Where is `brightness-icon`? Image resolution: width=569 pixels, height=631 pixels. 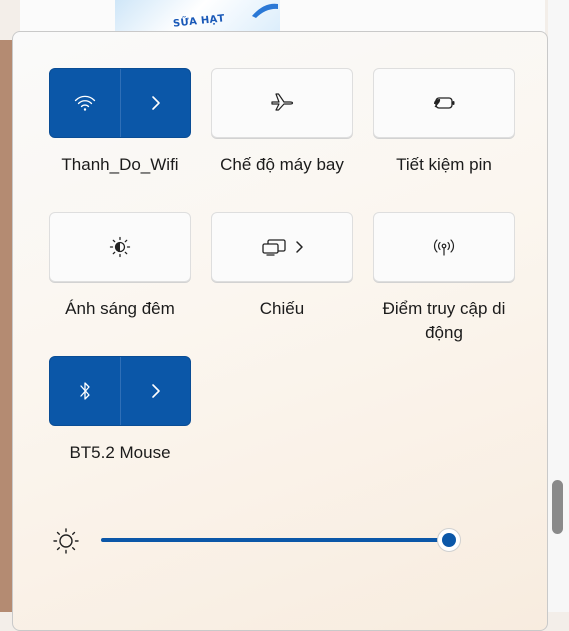
brightness-icon is located at coordinates (66, 541).